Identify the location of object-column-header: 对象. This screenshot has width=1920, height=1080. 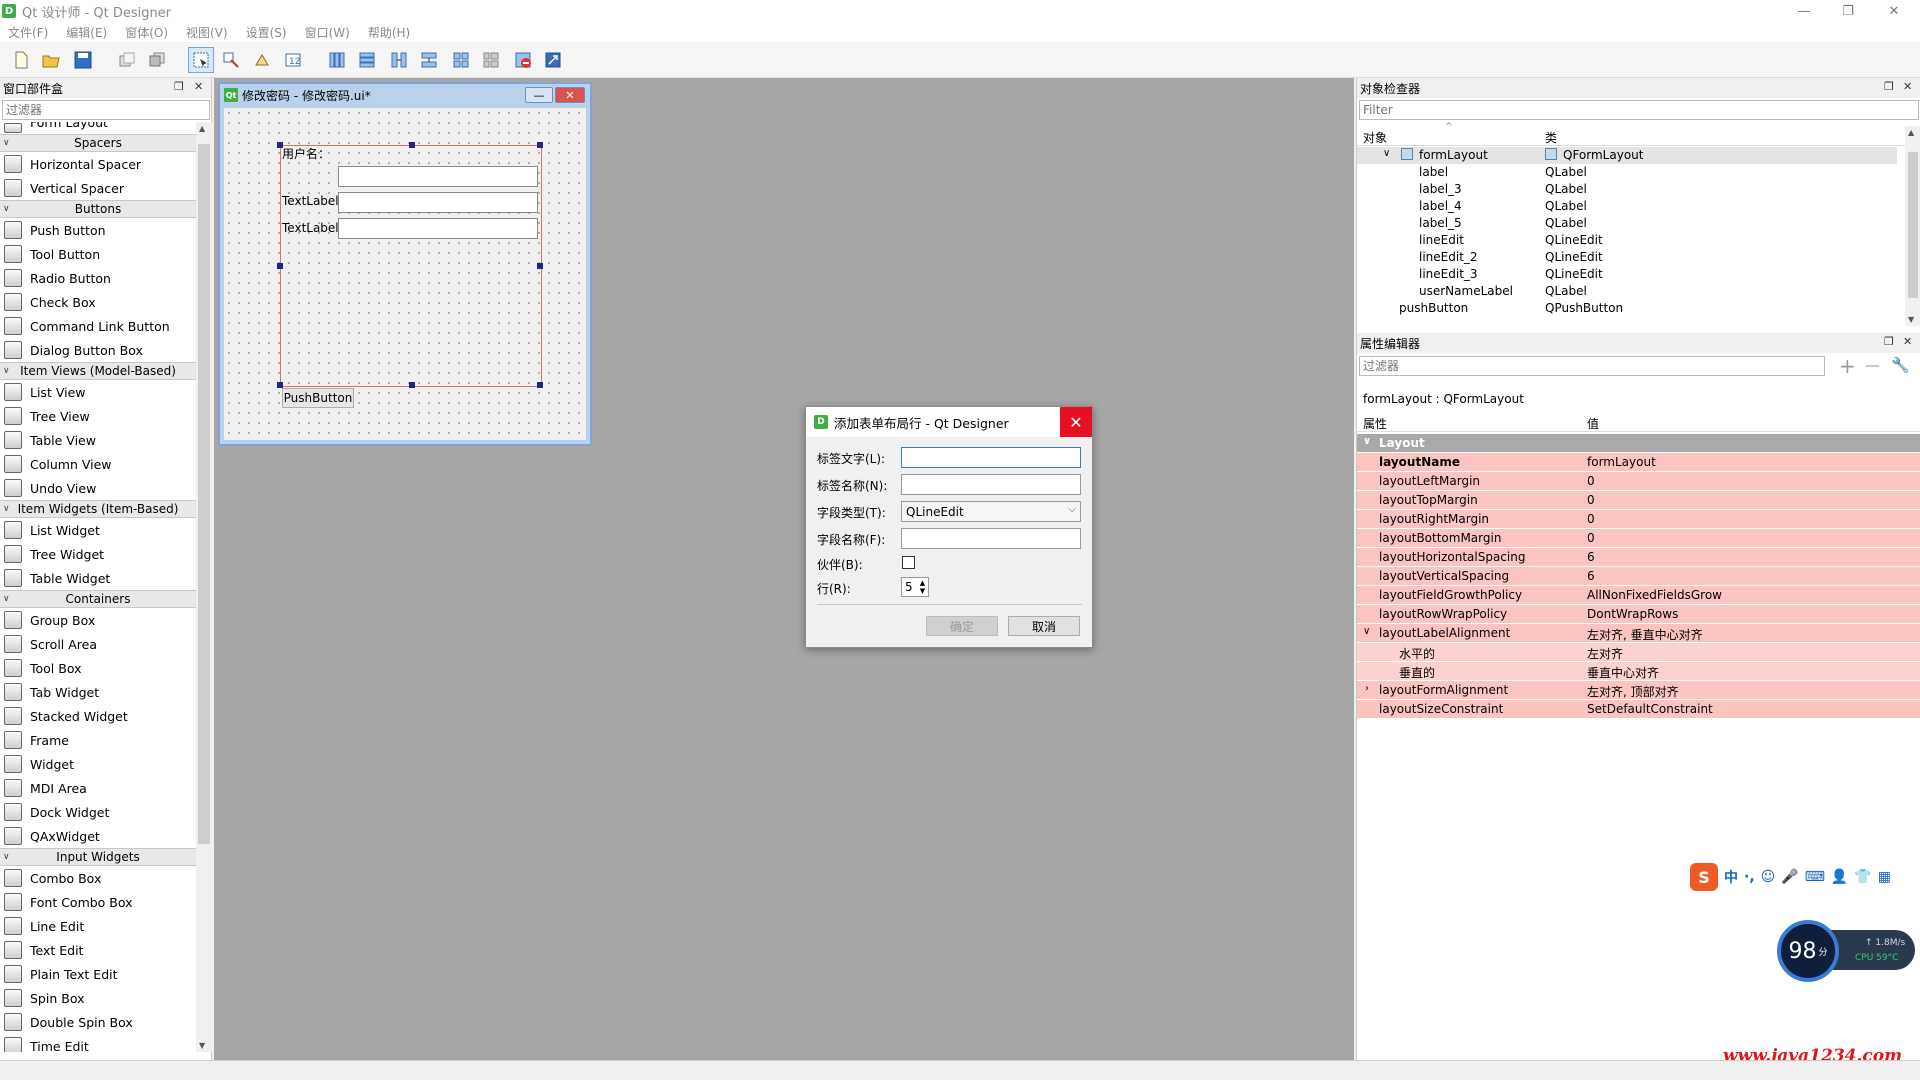
(1375, 137).